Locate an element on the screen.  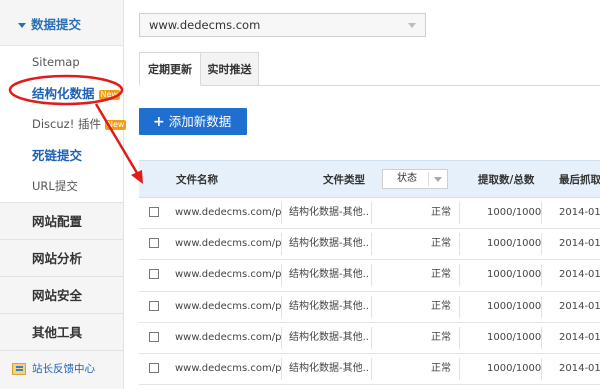
sidebar-group-label: 网站安全 is located at coordinates (57, 295).